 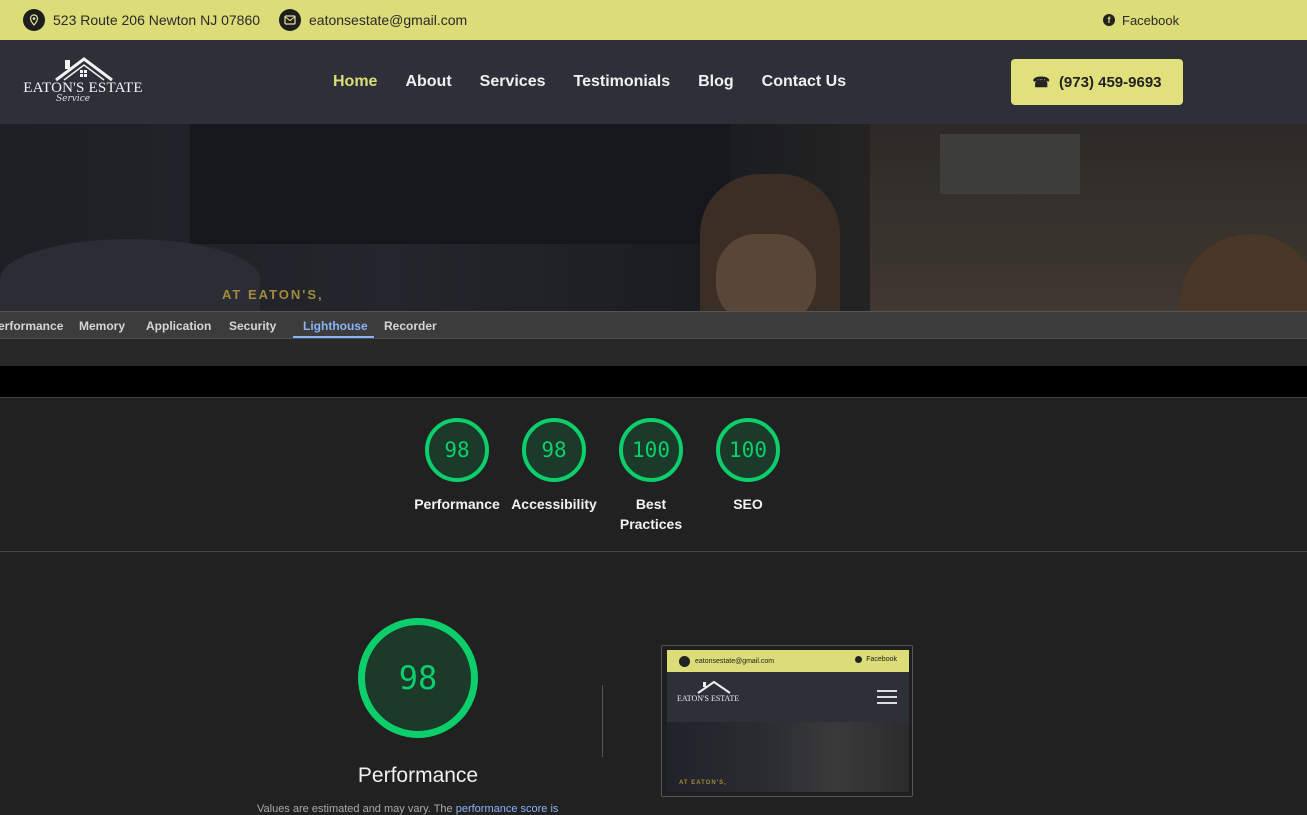 I want to click on hero-background-object, so click(x=130, y=275).